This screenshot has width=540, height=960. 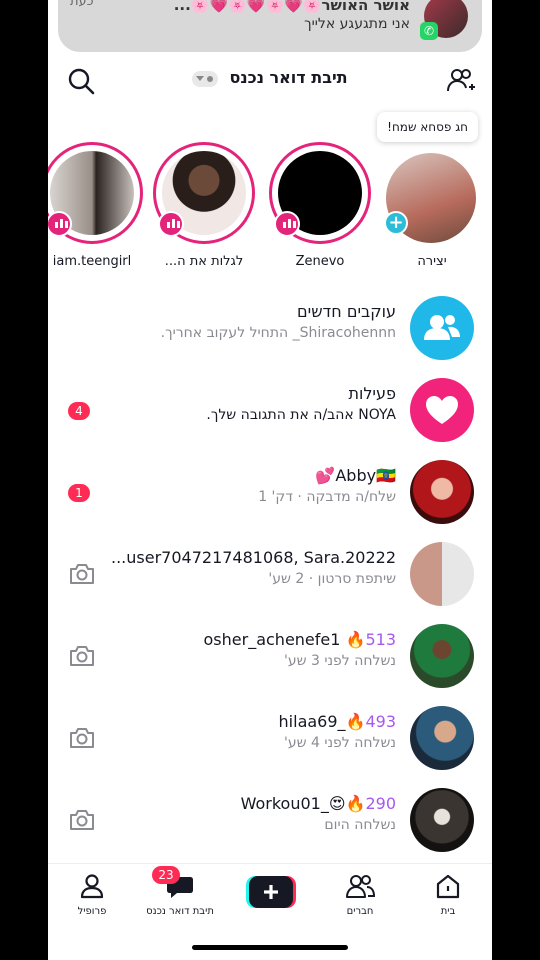 I want to click on list-item-chat: Abby🇪🇹💕 שלח/ה מדבקה · דק' 1 1, so click(x=270, y=492).